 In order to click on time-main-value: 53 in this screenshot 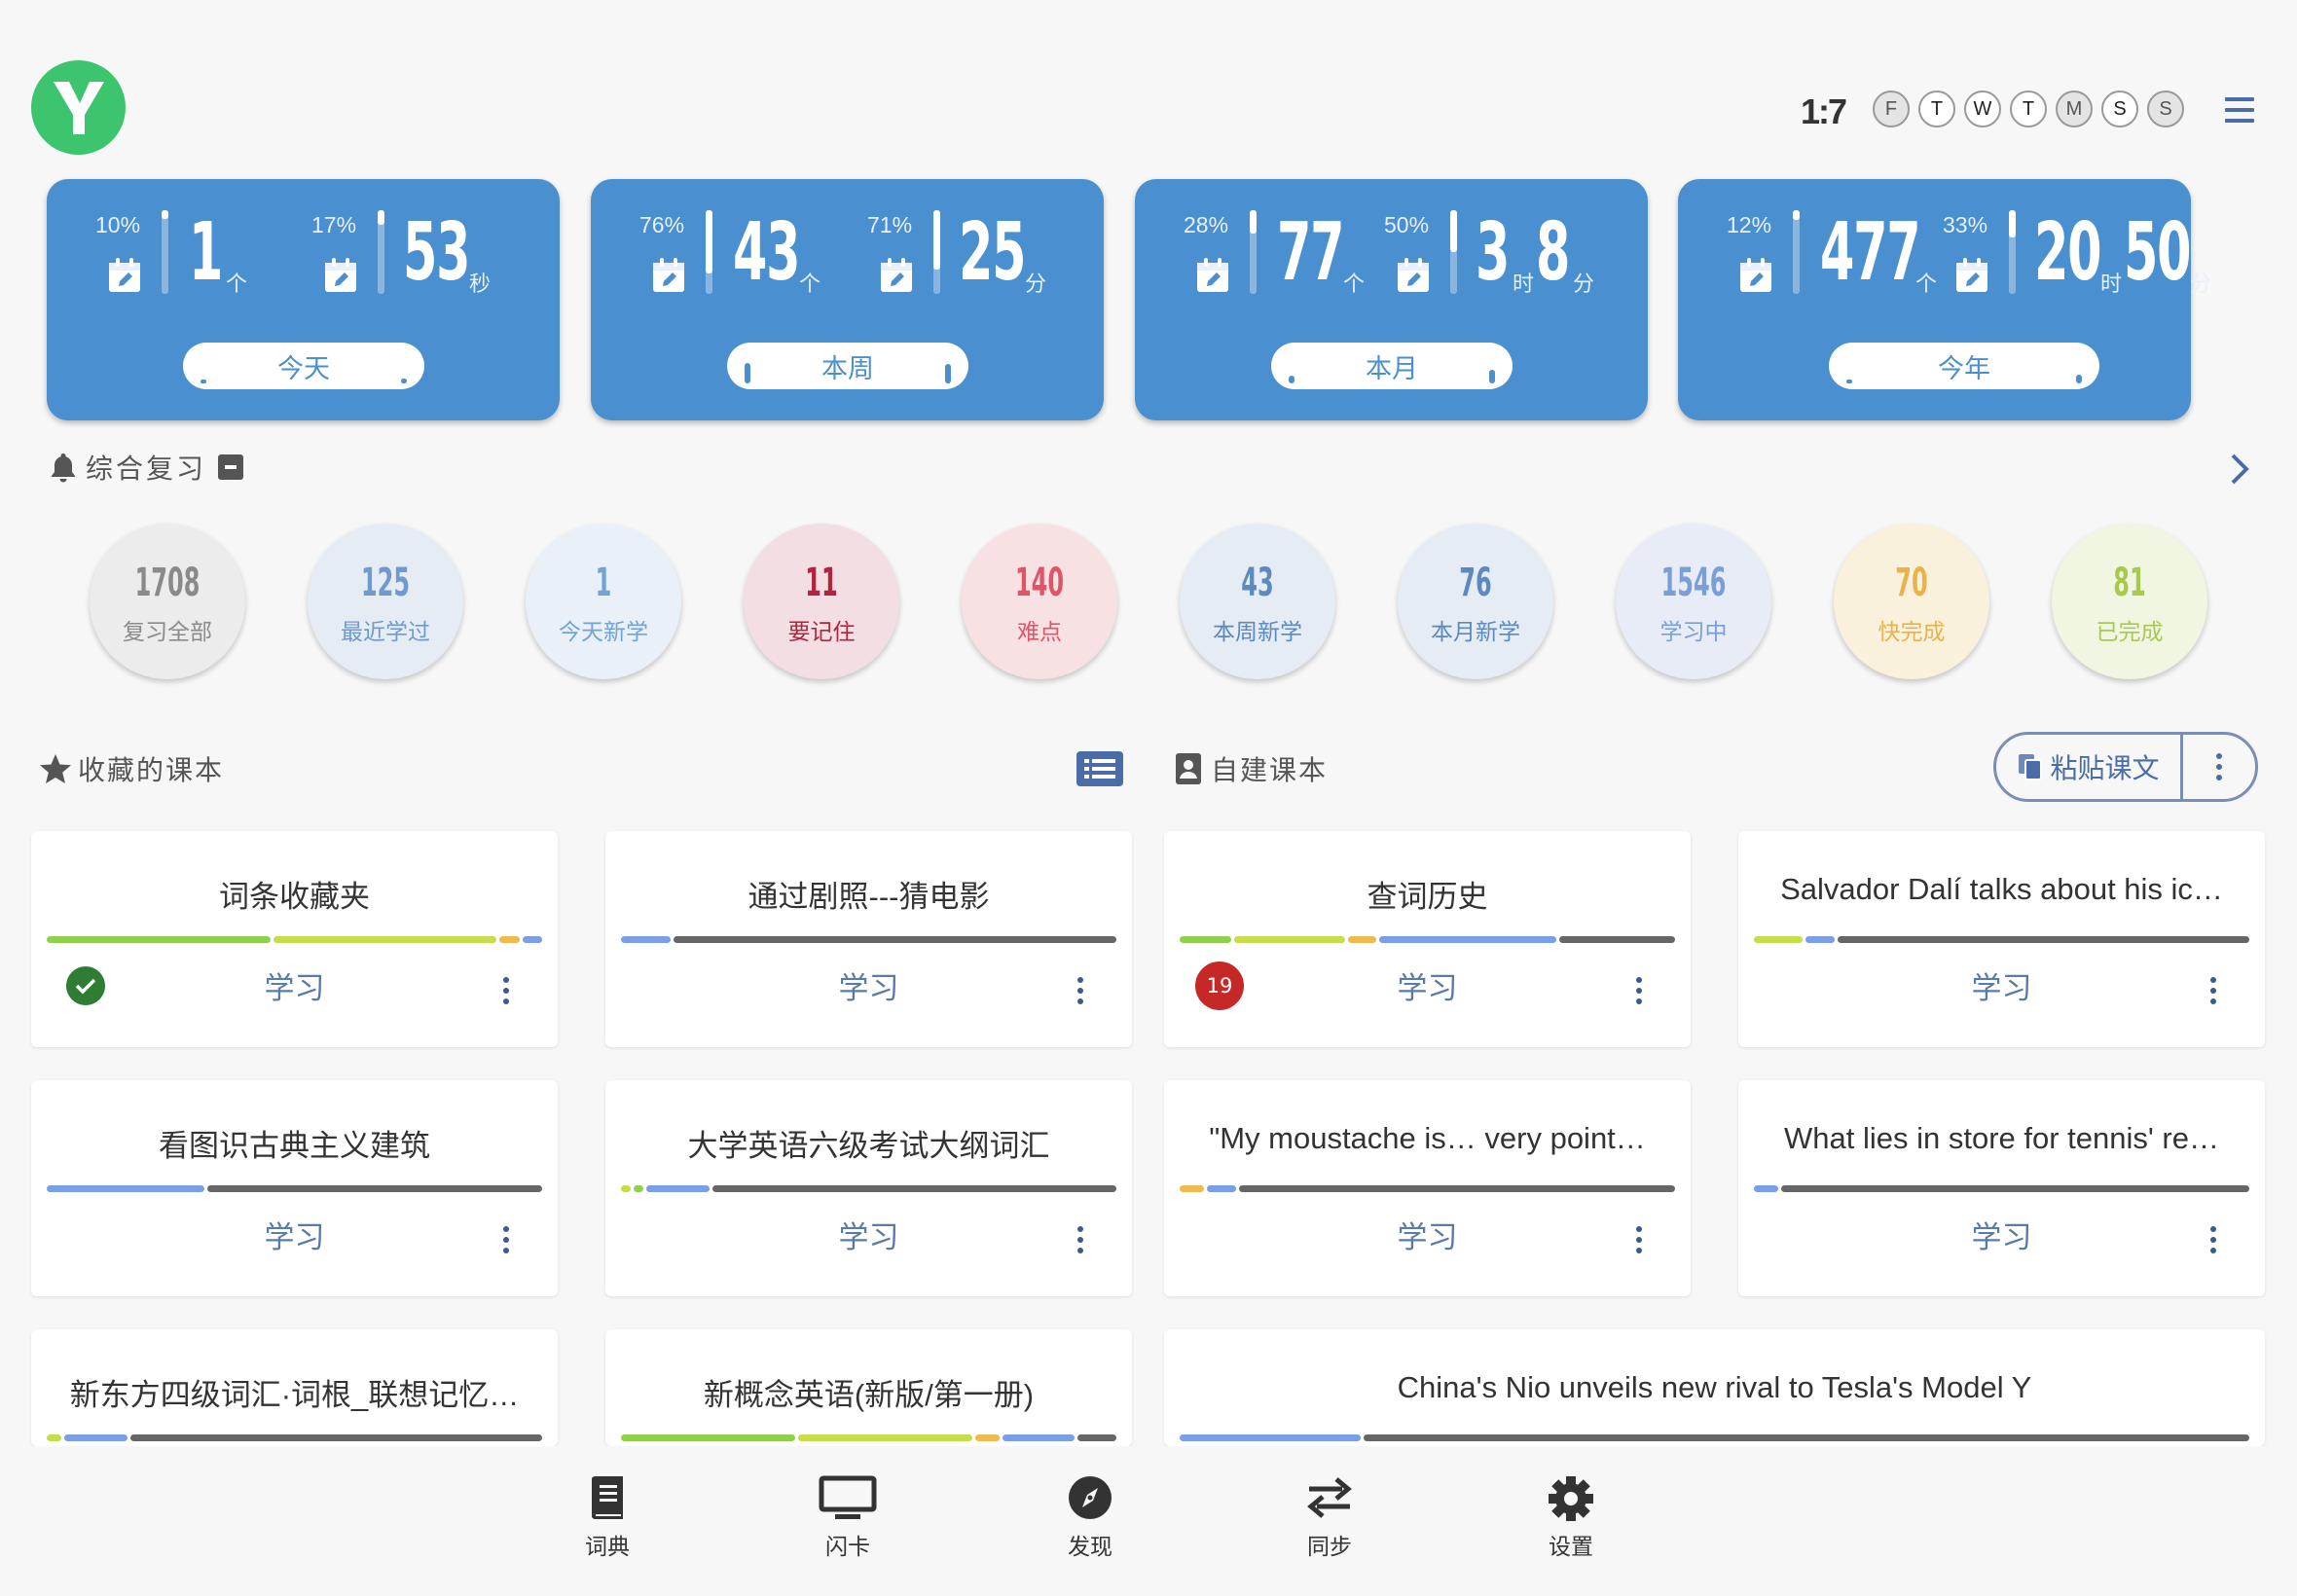, I will do `click(437, 252)`.